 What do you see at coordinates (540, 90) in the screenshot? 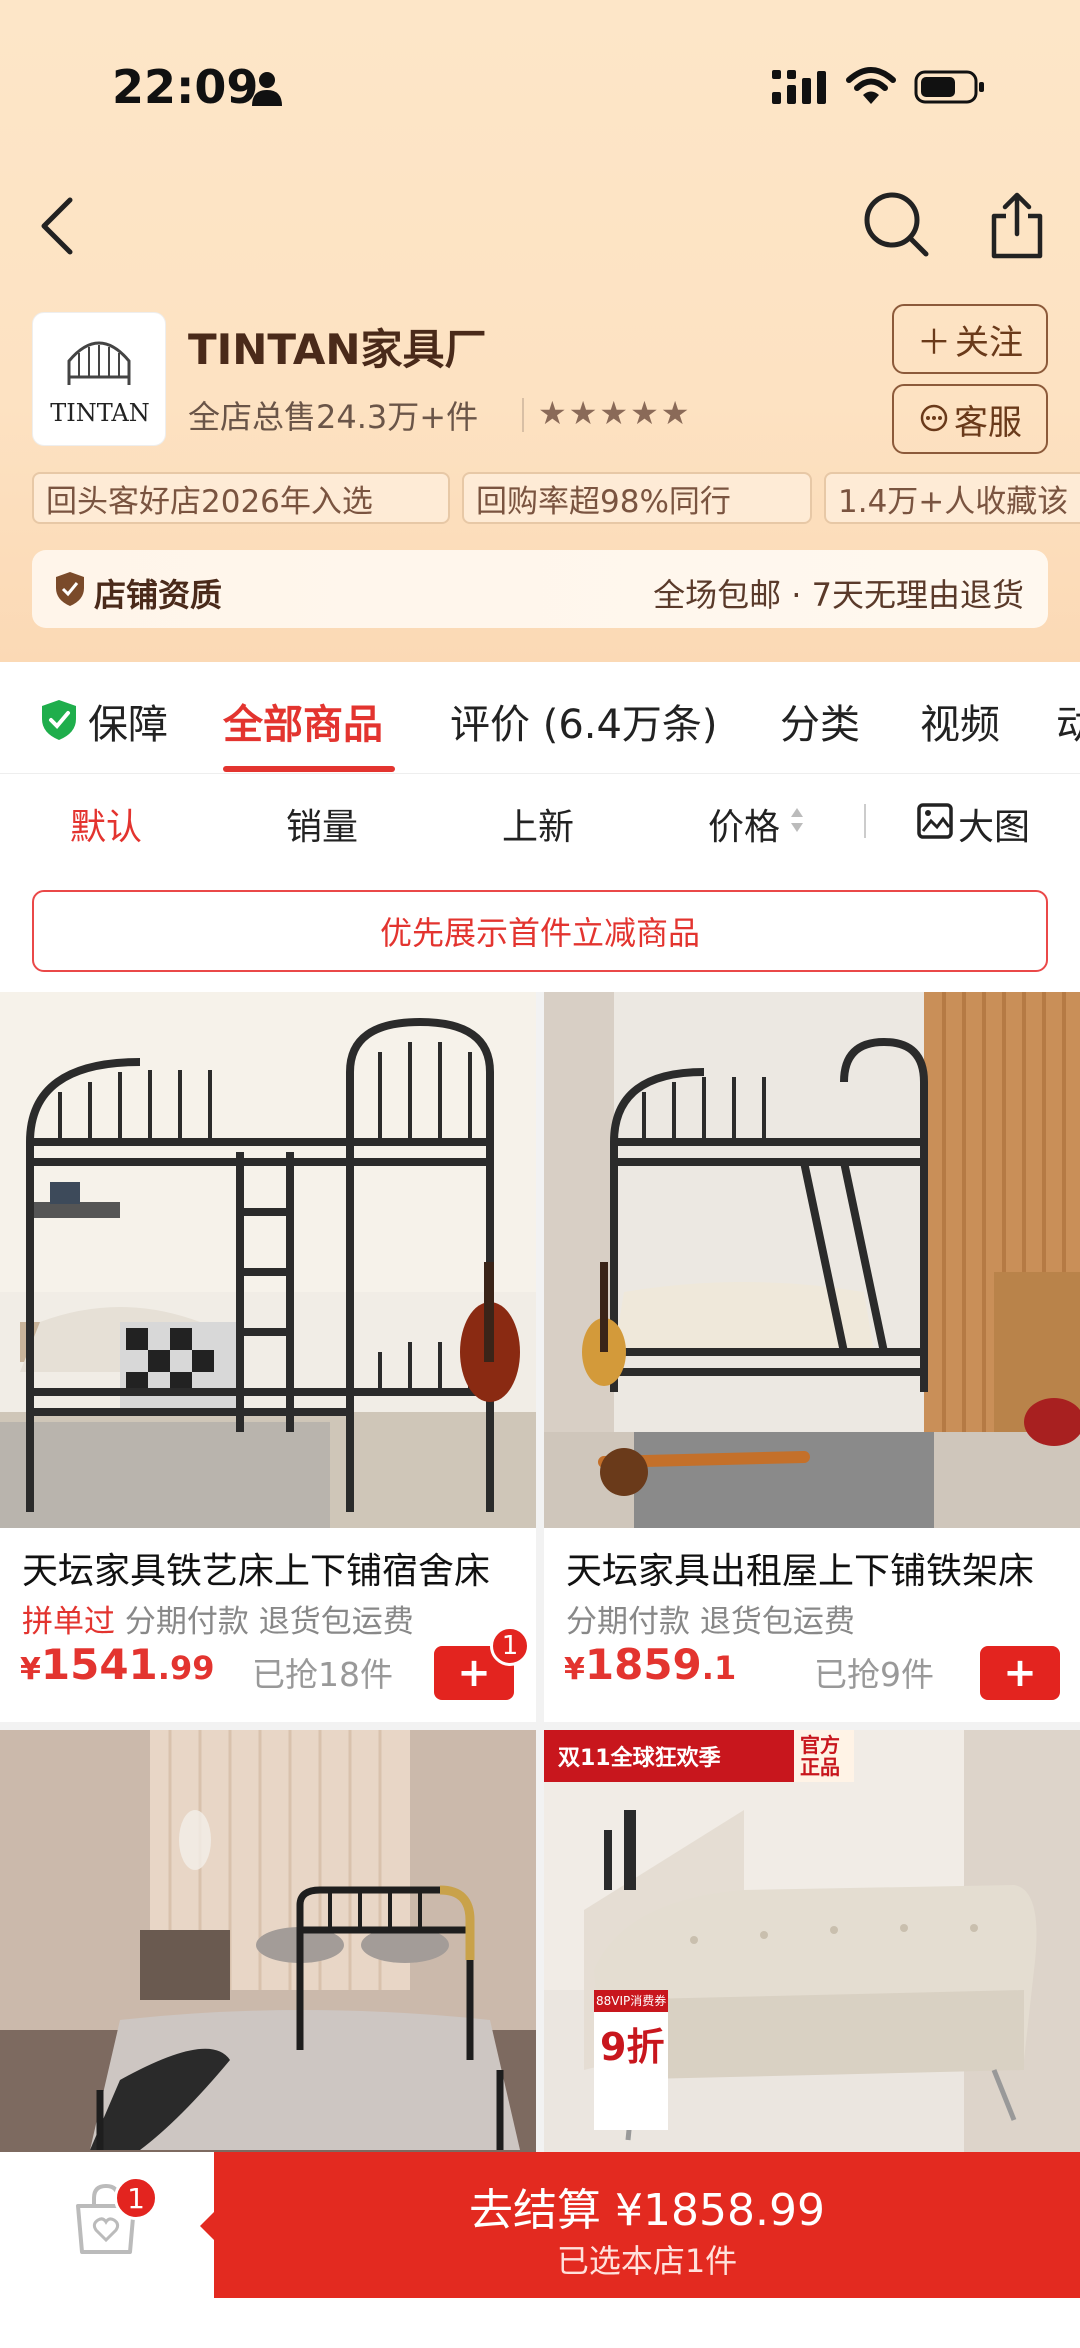
I see `status-bar: 22:09` at bounding box center [540, 90].